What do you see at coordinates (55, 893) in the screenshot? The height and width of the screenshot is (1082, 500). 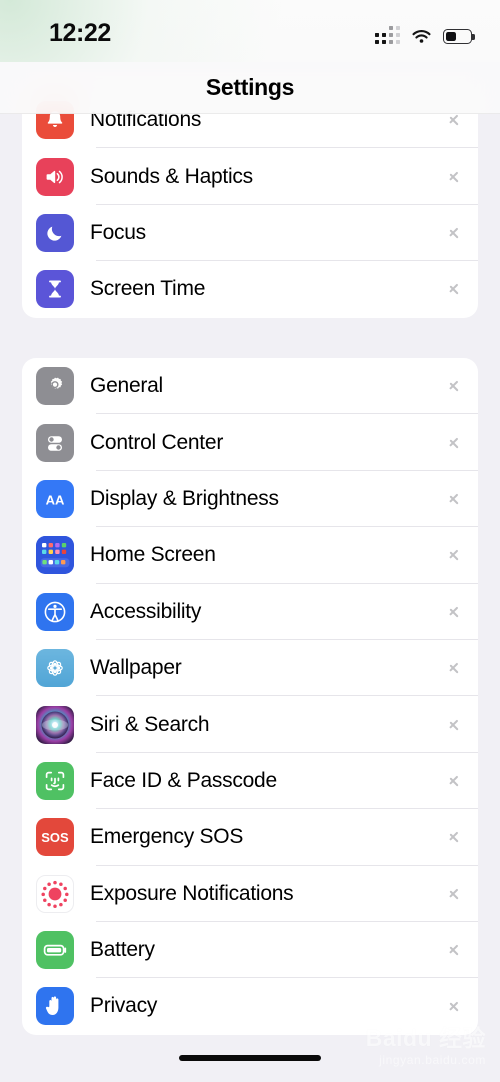 I see `exposure-dots-icon` at bounding box center [55, 893].